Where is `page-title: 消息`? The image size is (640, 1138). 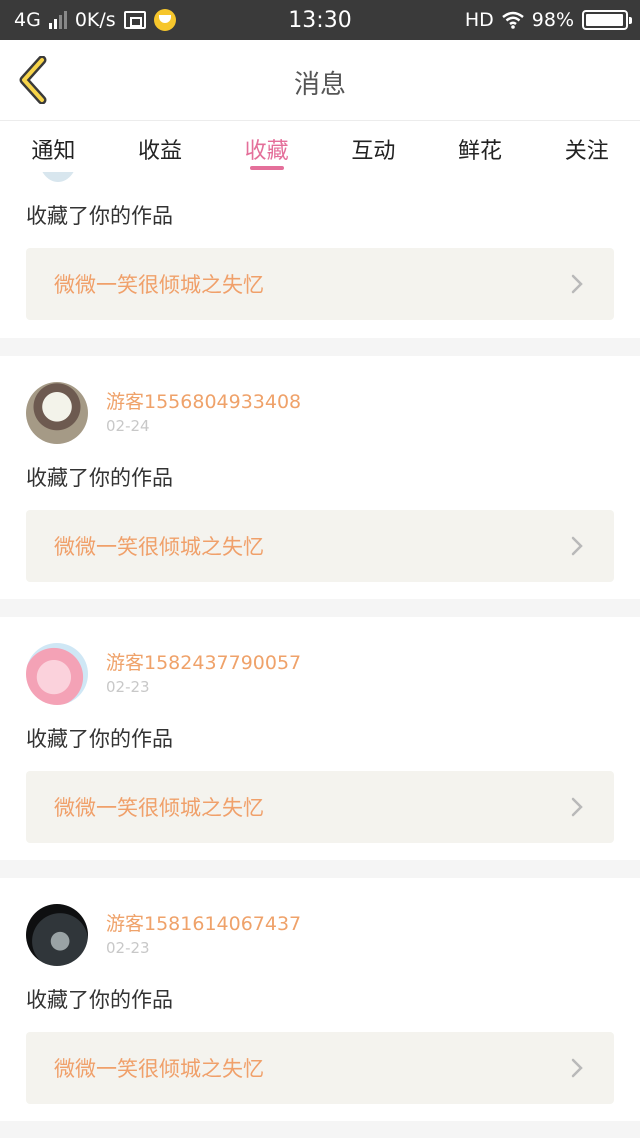
page-title: 消息 is located at coordinates (319, 85).